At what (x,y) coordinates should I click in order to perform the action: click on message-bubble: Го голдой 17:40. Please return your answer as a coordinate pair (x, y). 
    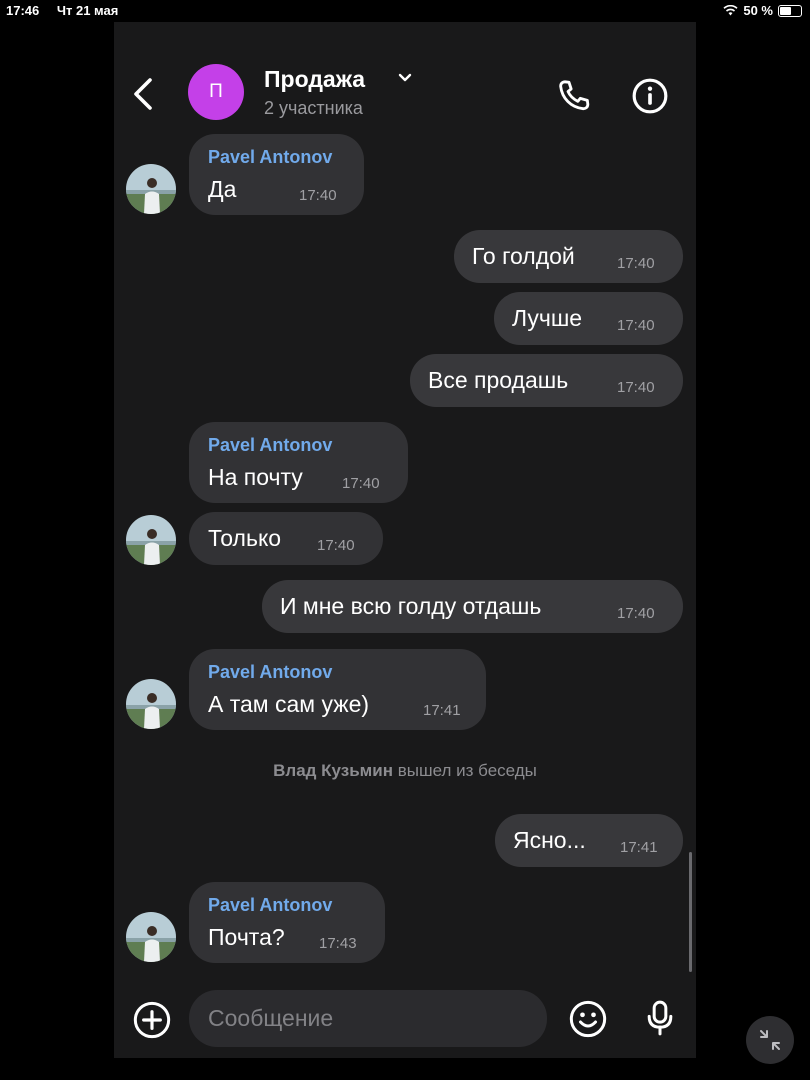
    Looking at the image, I should click on (568, 256).